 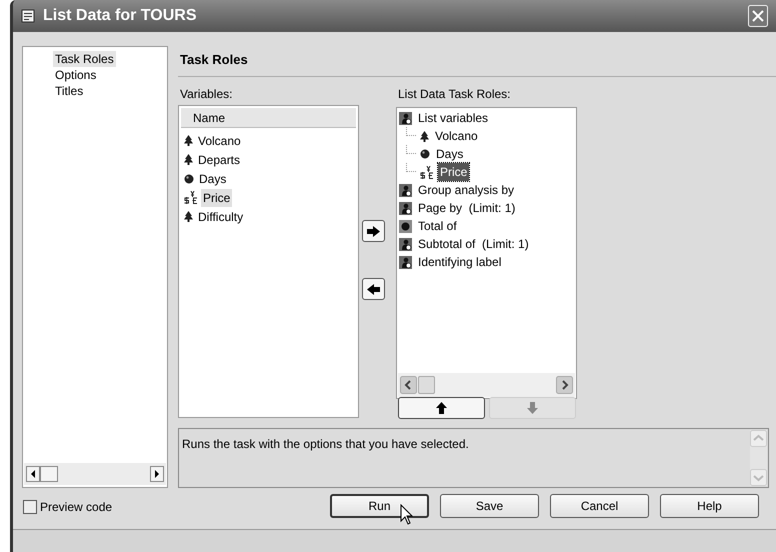 What do you see at coordinates (489, 506) in the screenshot?
I see `dialog-button: Save` at bounding box center [489, 506].